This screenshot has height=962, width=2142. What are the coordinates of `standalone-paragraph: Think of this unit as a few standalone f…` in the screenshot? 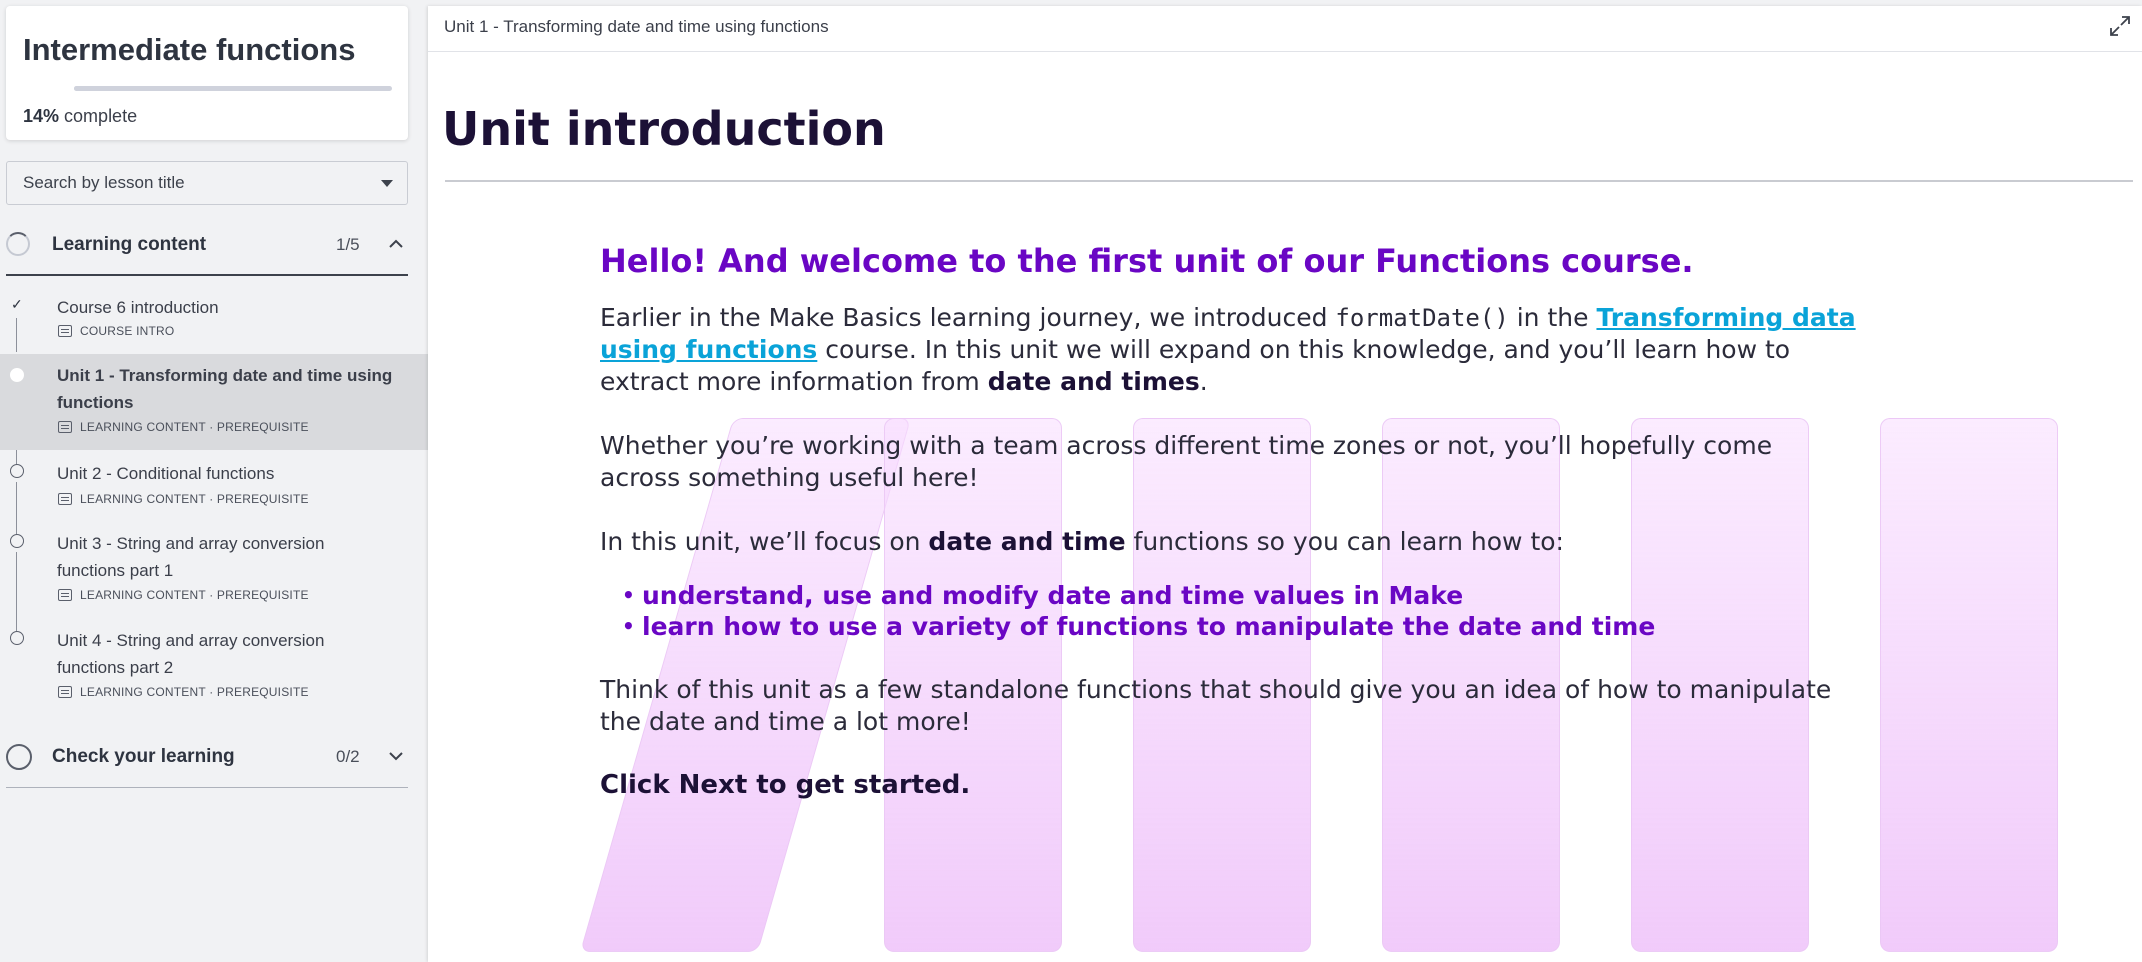 It's located at (1216, 705).